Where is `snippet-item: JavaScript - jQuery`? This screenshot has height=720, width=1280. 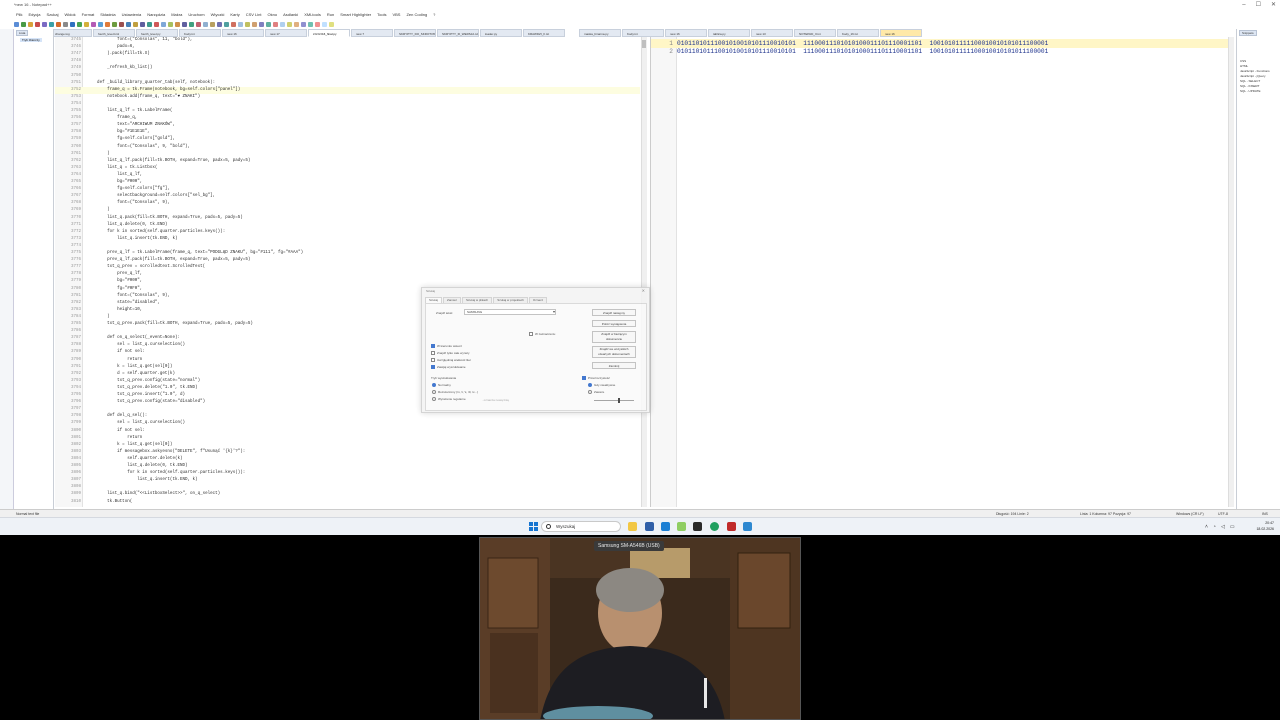
snippet-item: JavaScript - jQuery is located at coordinates (1253, 76).